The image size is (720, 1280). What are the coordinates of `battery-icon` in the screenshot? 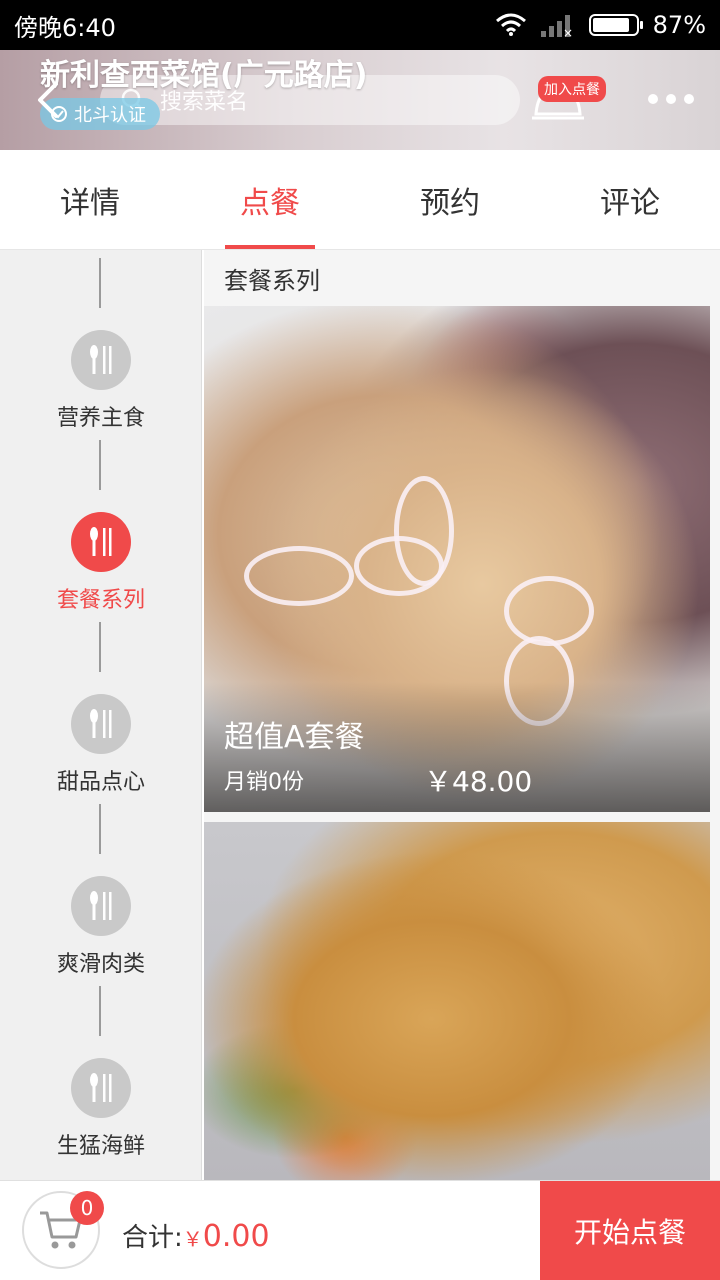 It's located at (615, 25).